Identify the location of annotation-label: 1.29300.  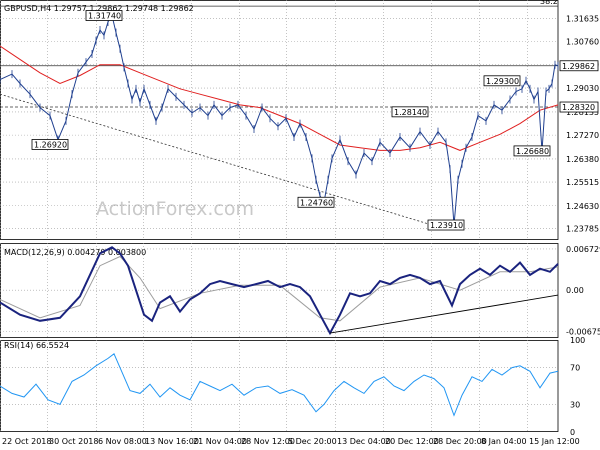
(502, 81).